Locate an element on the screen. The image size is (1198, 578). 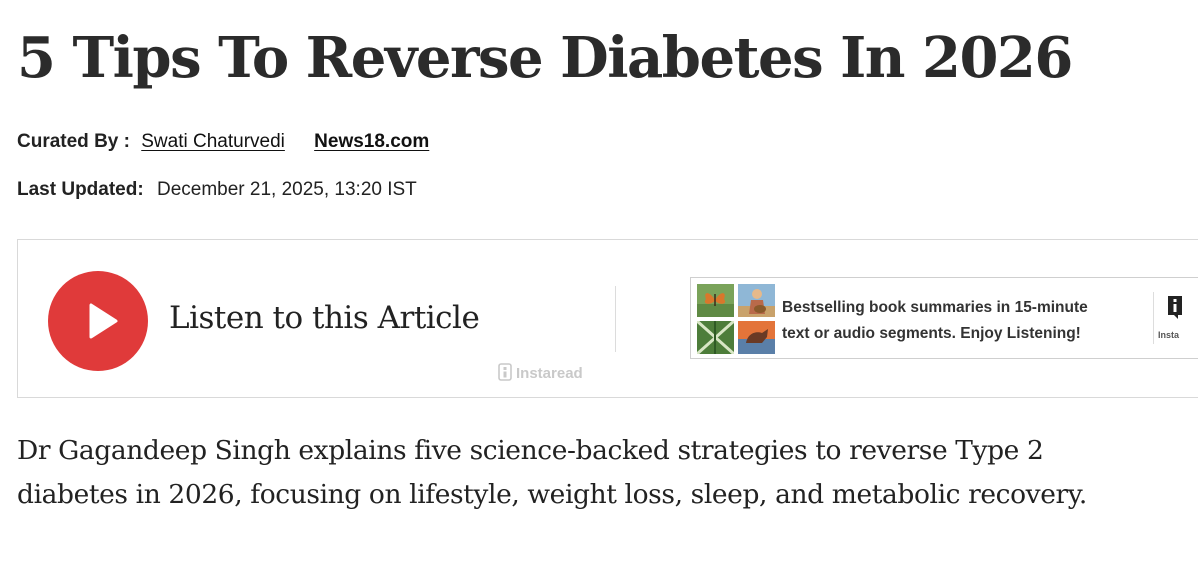
author-link: Swati Chaturvedi is located at coordinates (213, 141).